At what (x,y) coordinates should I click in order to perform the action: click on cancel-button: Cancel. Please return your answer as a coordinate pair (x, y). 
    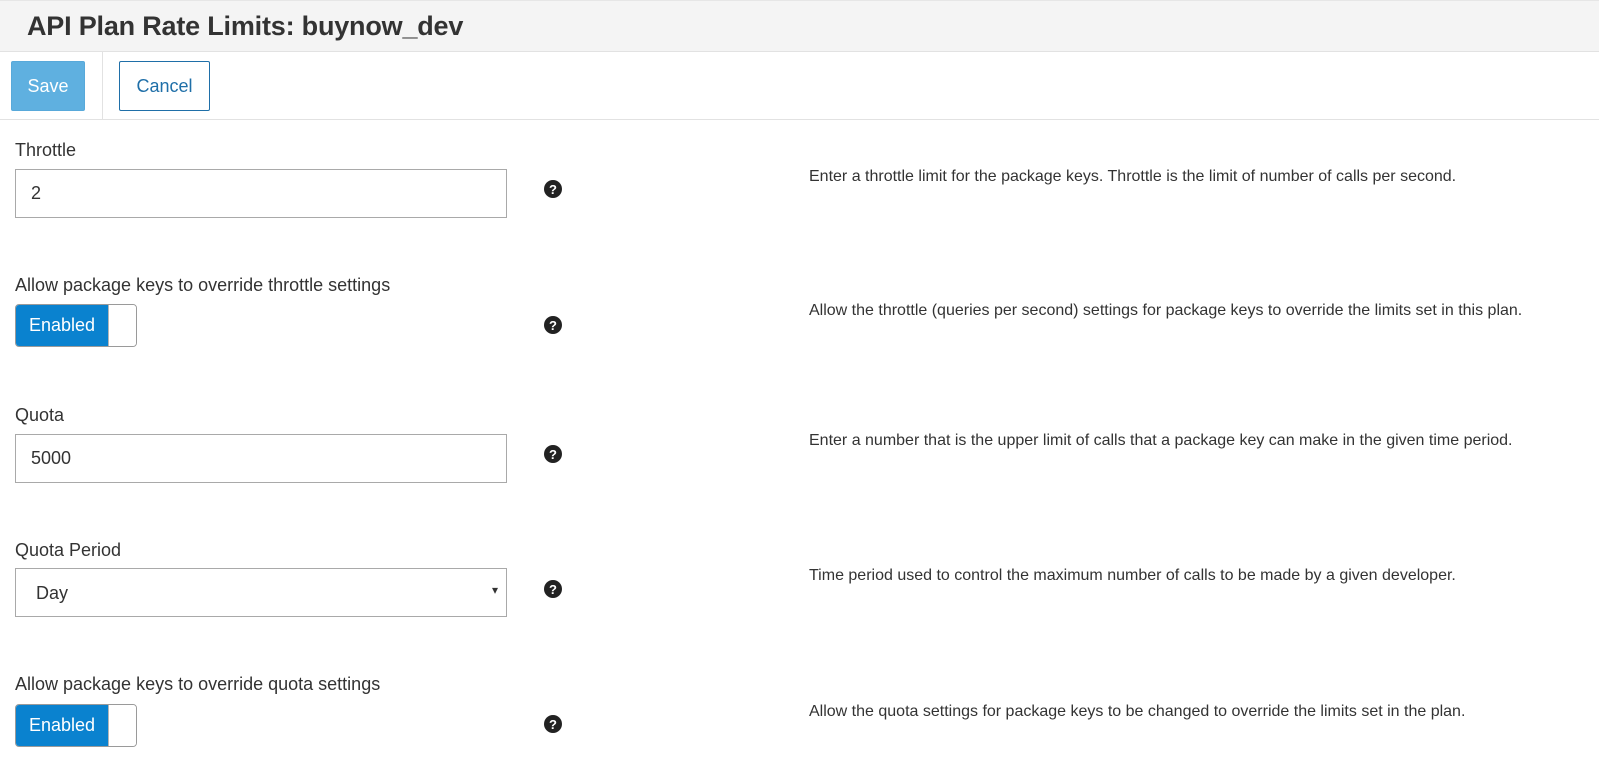
    Looking at the image, I should click on (164, 86).